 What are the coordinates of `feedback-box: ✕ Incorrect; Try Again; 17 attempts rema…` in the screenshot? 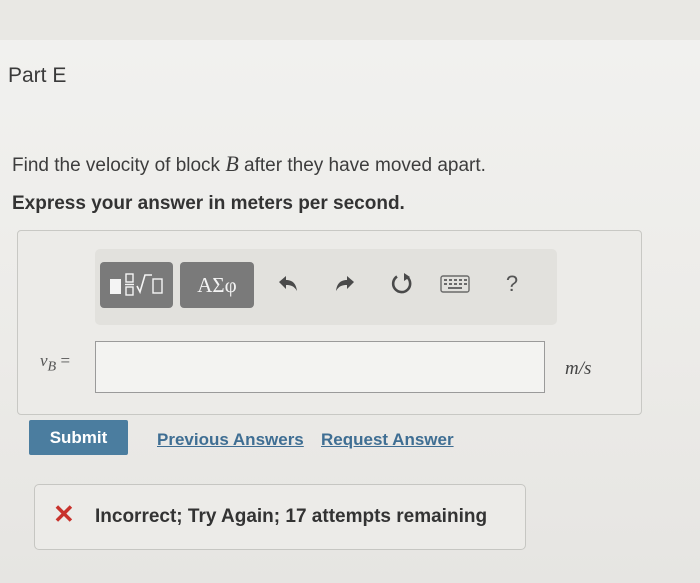 It's located at (280, 517).